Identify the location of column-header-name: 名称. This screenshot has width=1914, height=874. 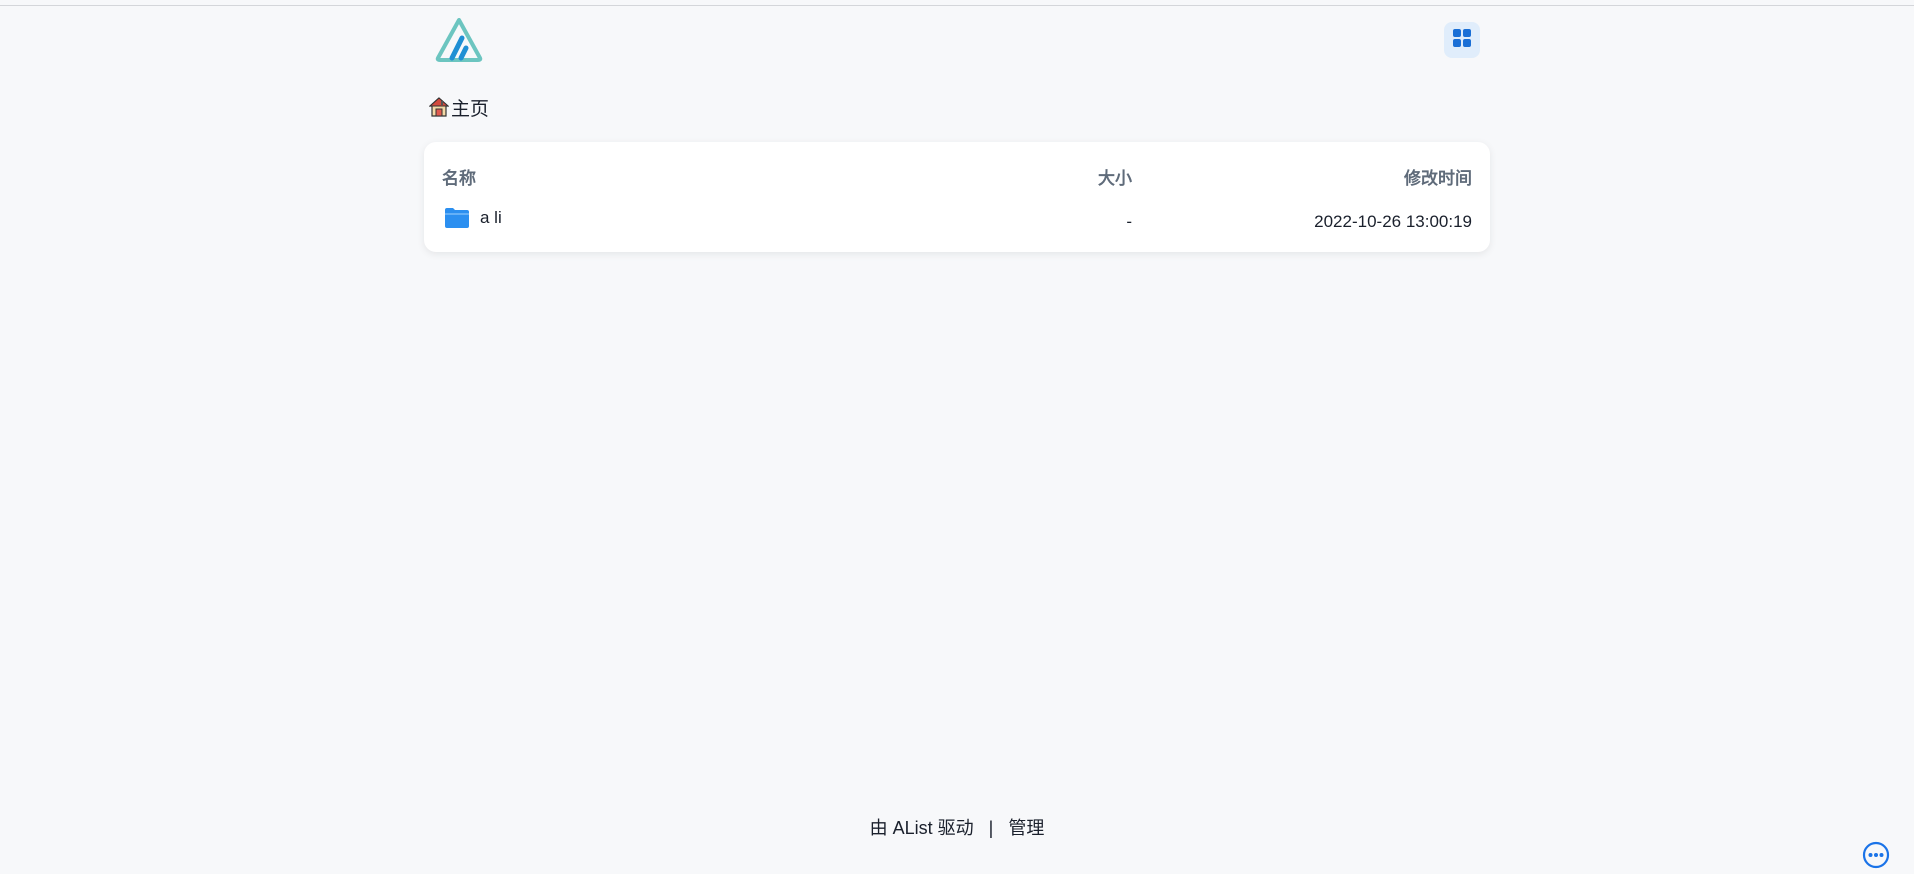
(459, 176).